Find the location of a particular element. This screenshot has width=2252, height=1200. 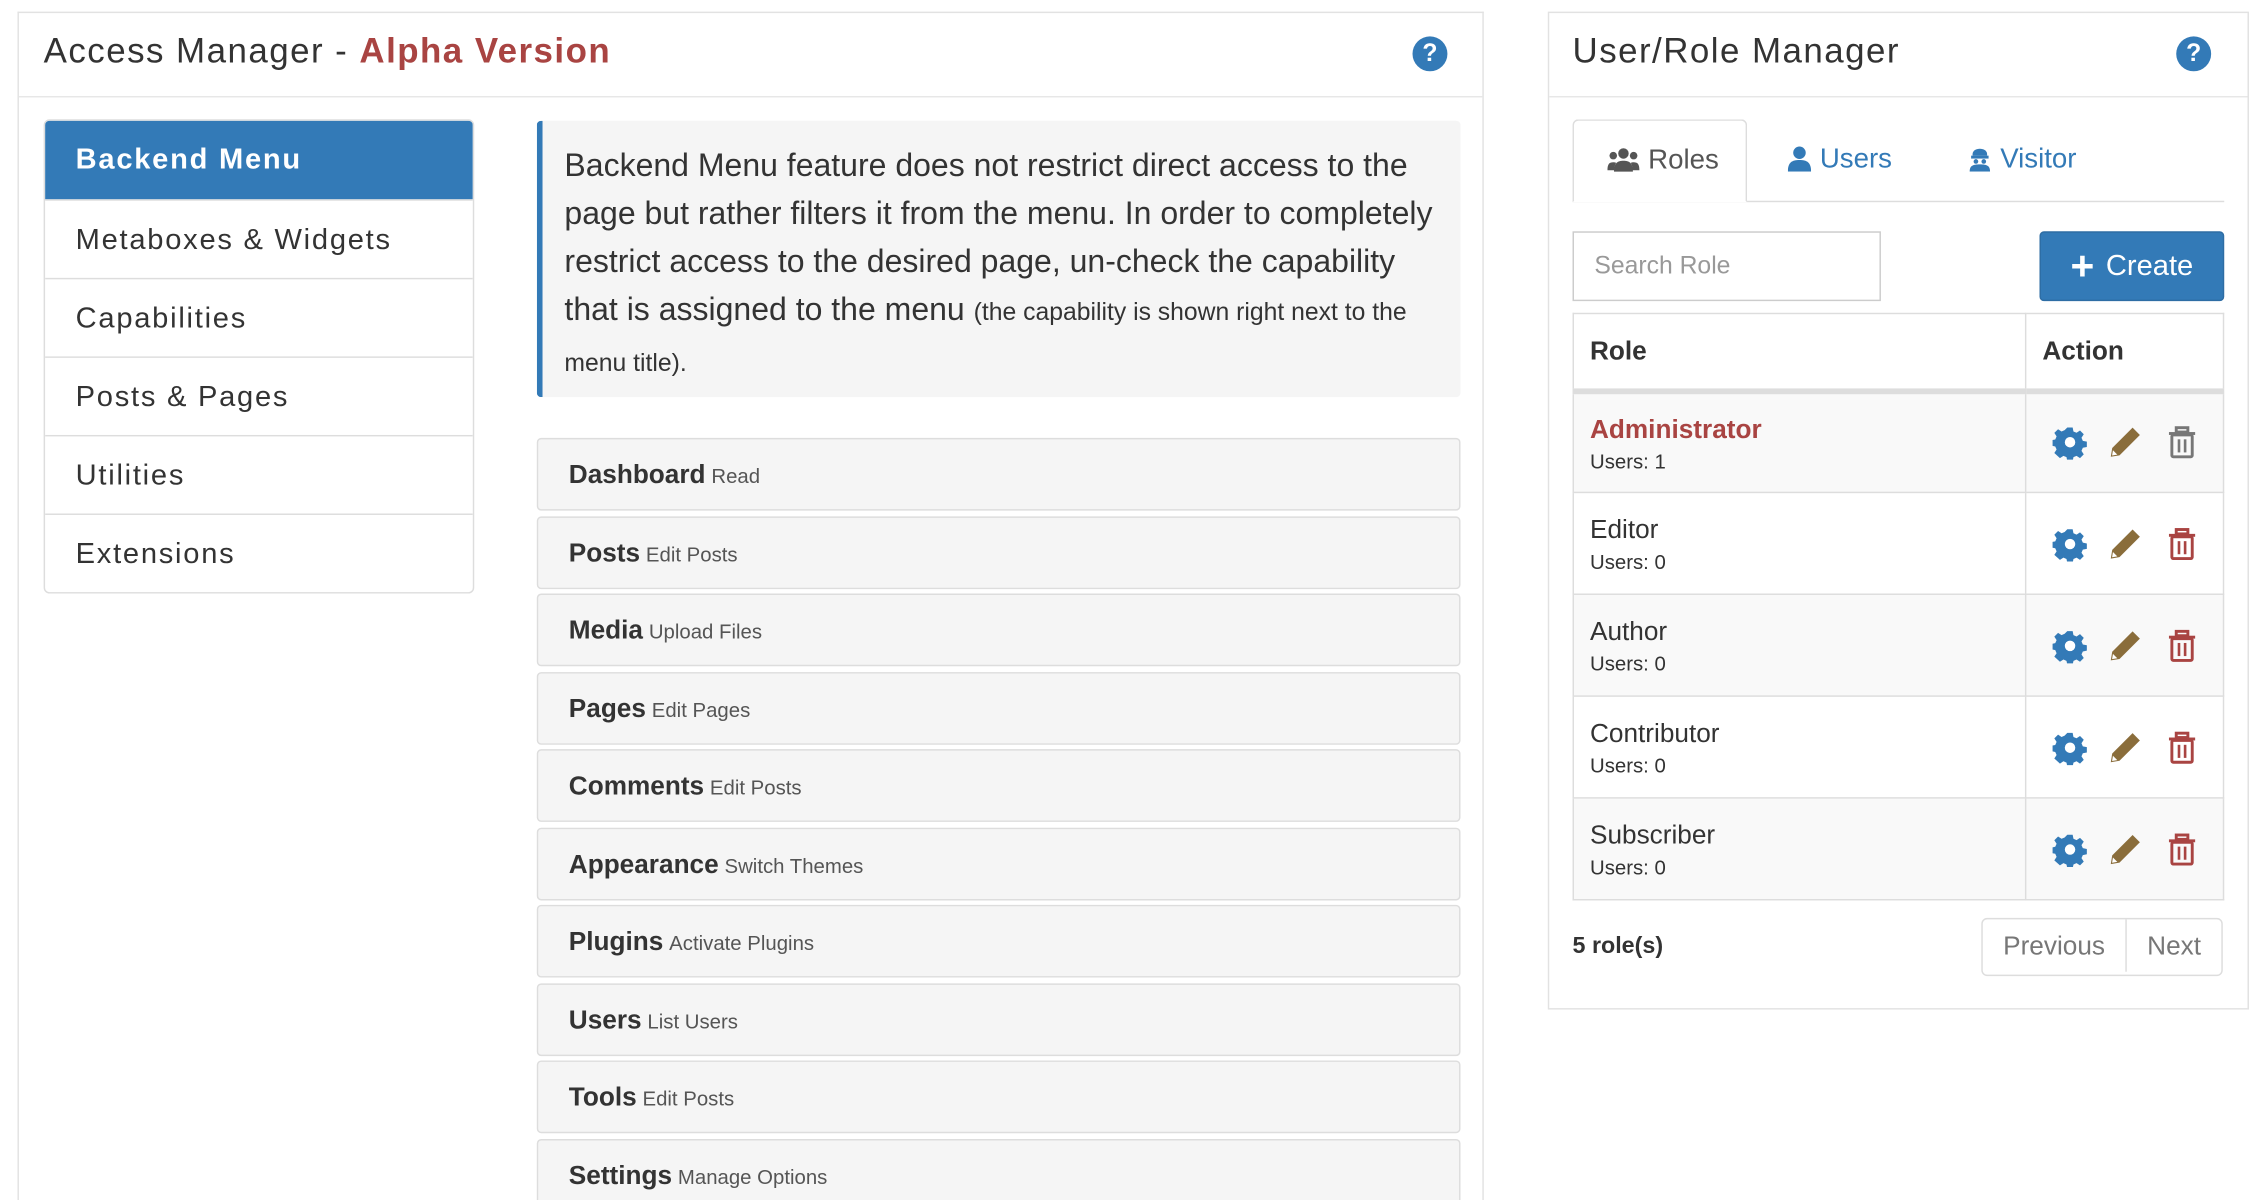

menu-item-capability: Edit Pages is located at coordinates (701, 709).